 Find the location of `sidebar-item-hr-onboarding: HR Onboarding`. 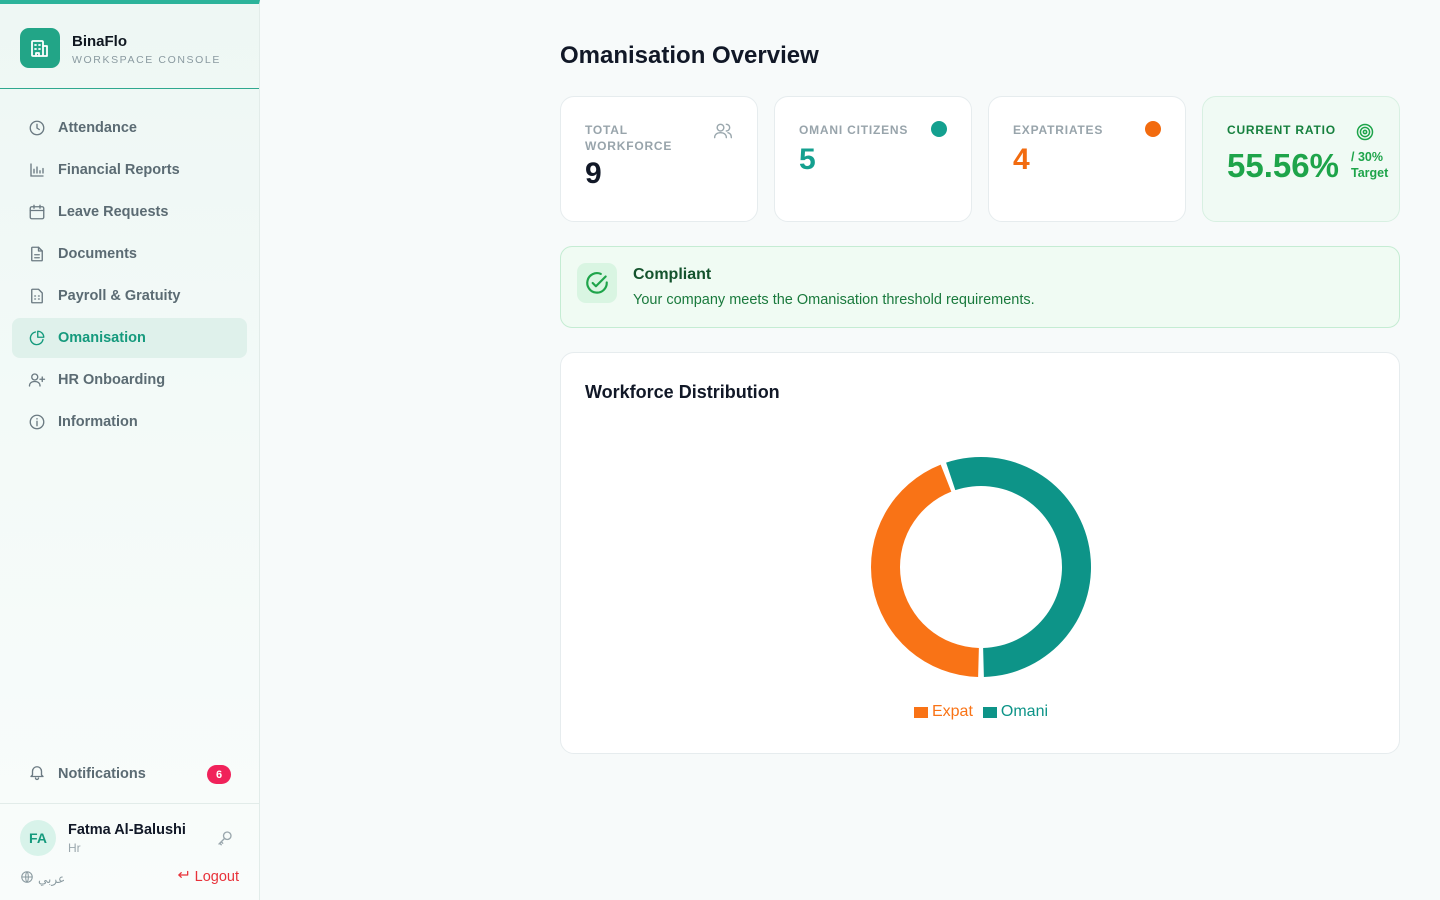

sidebar-item-hr-onboarding: HR Onboarding is located at coordinates (129, 380).